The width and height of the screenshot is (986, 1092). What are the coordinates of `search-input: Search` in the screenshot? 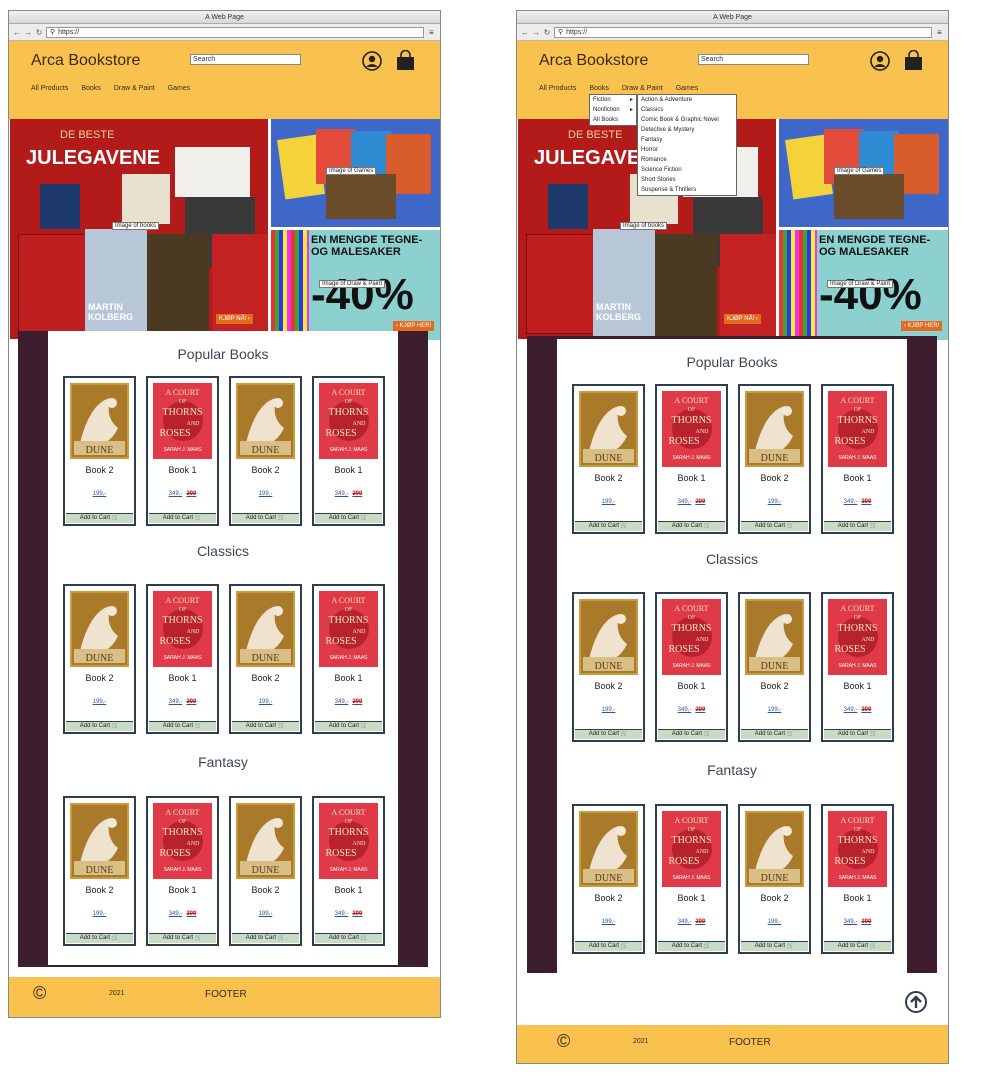 It's located at (245, 59).